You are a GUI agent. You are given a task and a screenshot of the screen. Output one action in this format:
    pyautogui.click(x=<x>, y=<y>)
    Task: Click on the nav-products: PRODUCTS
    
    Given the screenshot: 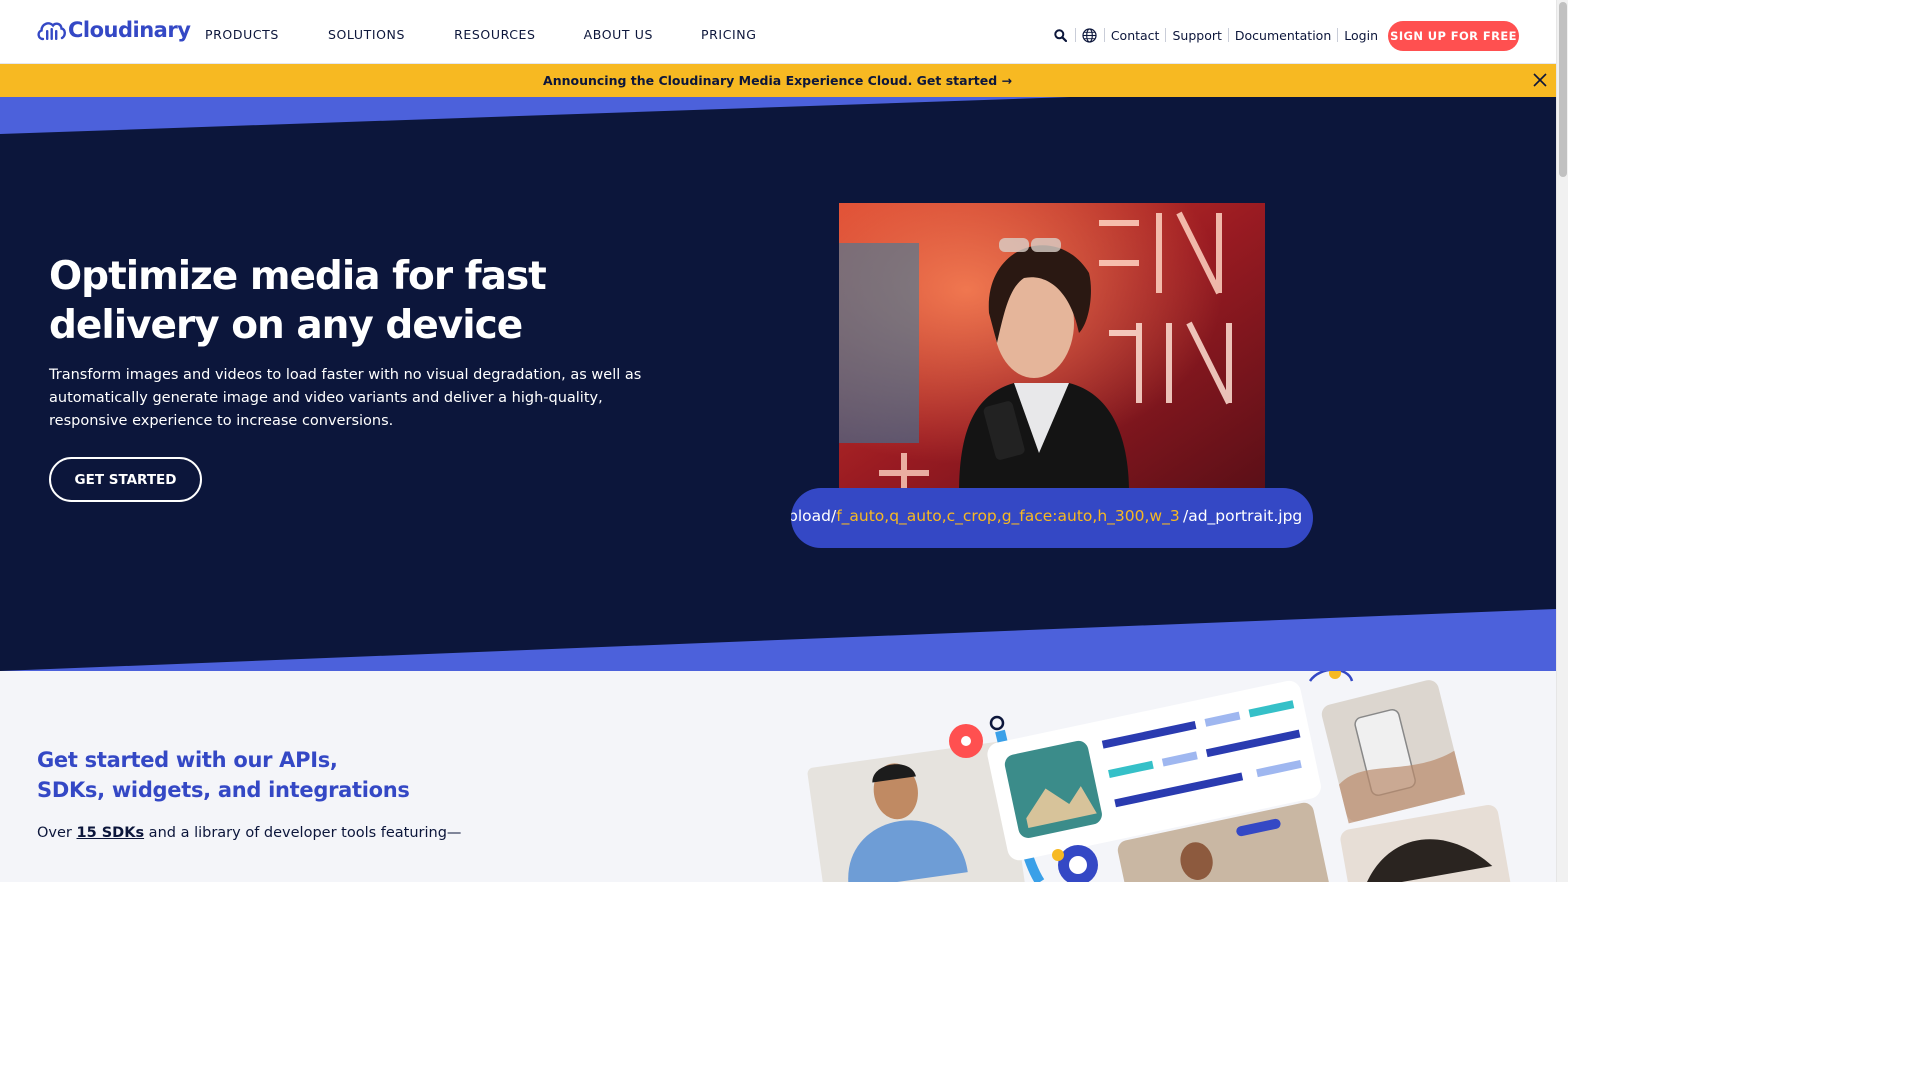 What is the action you would take?
    pyautogui.click(x=242, y=34)
    